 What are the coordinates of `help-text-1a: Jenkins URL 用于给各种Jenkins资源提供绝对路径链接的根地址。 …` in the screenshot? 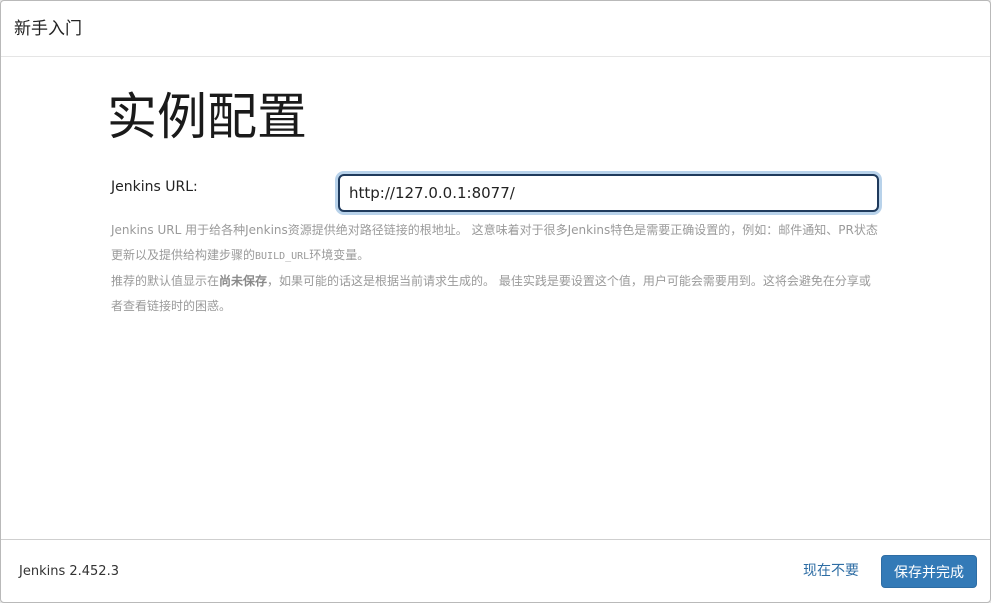 It's located at (494, 242).